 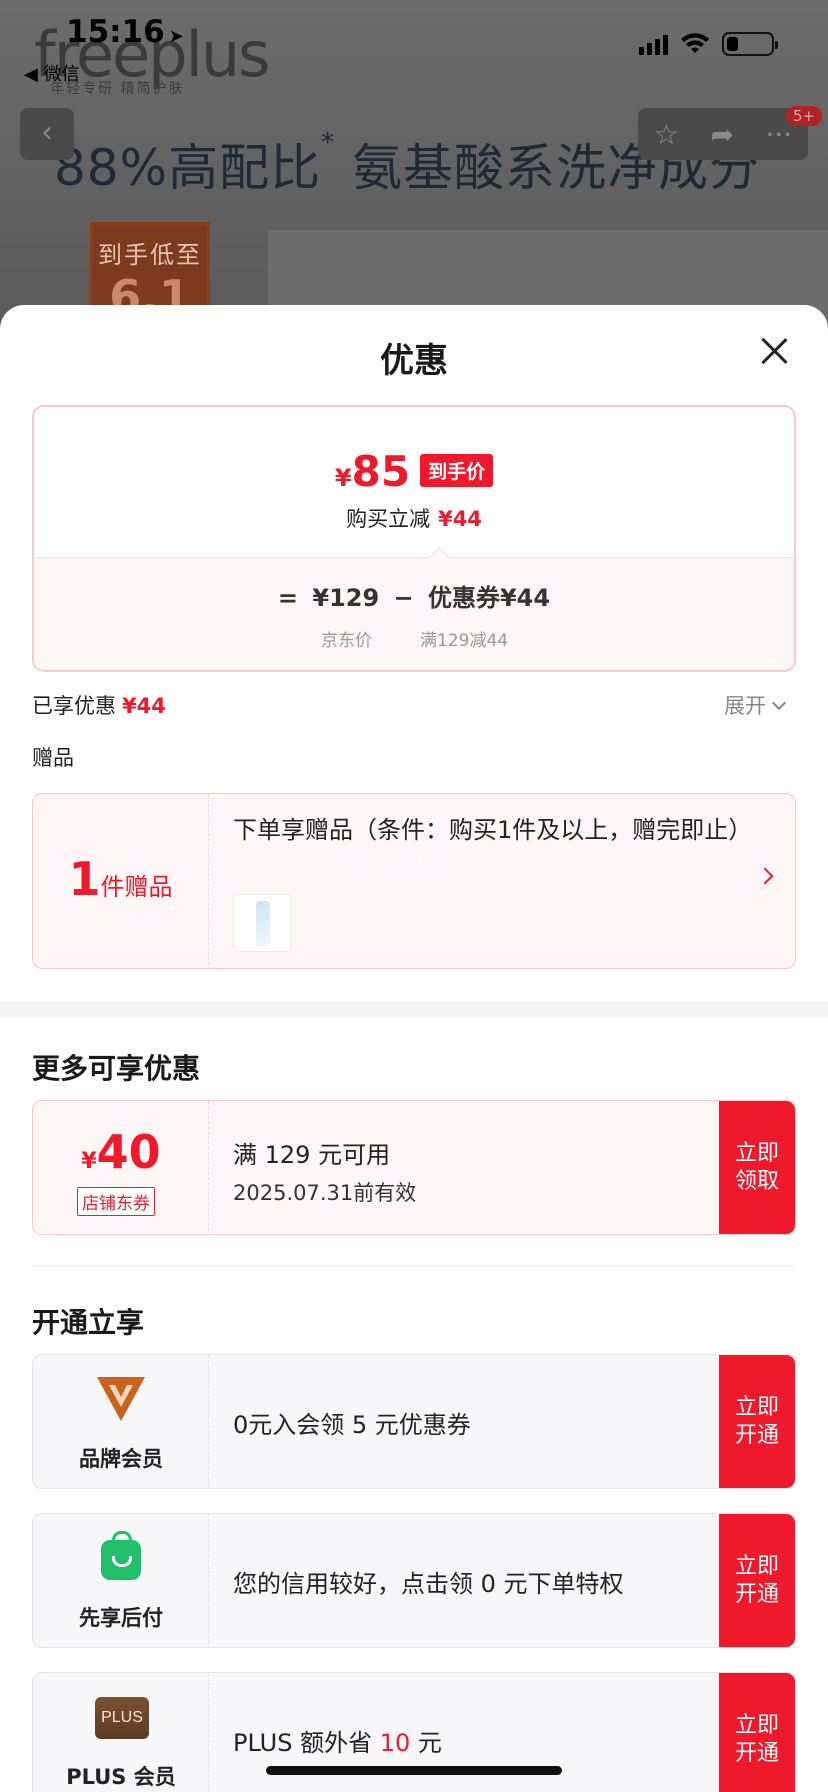 What do you see at coordinates (121, 1618) in the screenshot?
I see `pay-later-name: 先享后付` at bounding box center [121, 1618].